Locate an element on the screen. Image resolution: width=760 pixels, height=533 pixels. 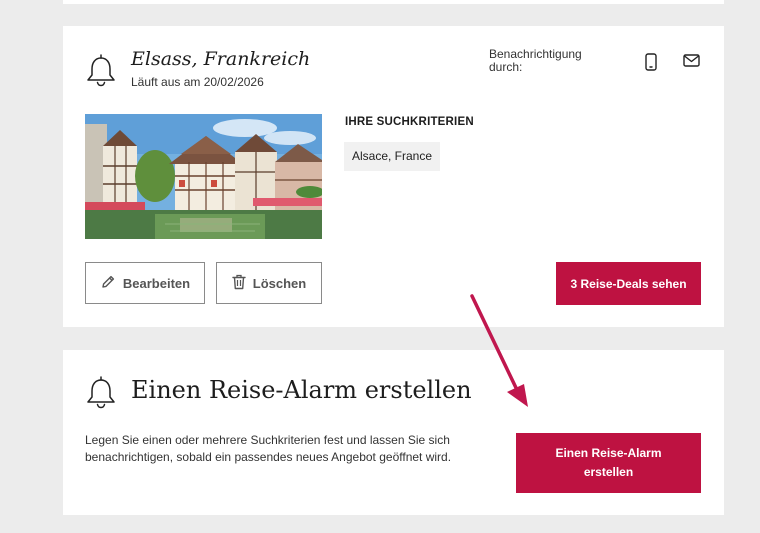
trash-icon is located at coordinates (239, 283).